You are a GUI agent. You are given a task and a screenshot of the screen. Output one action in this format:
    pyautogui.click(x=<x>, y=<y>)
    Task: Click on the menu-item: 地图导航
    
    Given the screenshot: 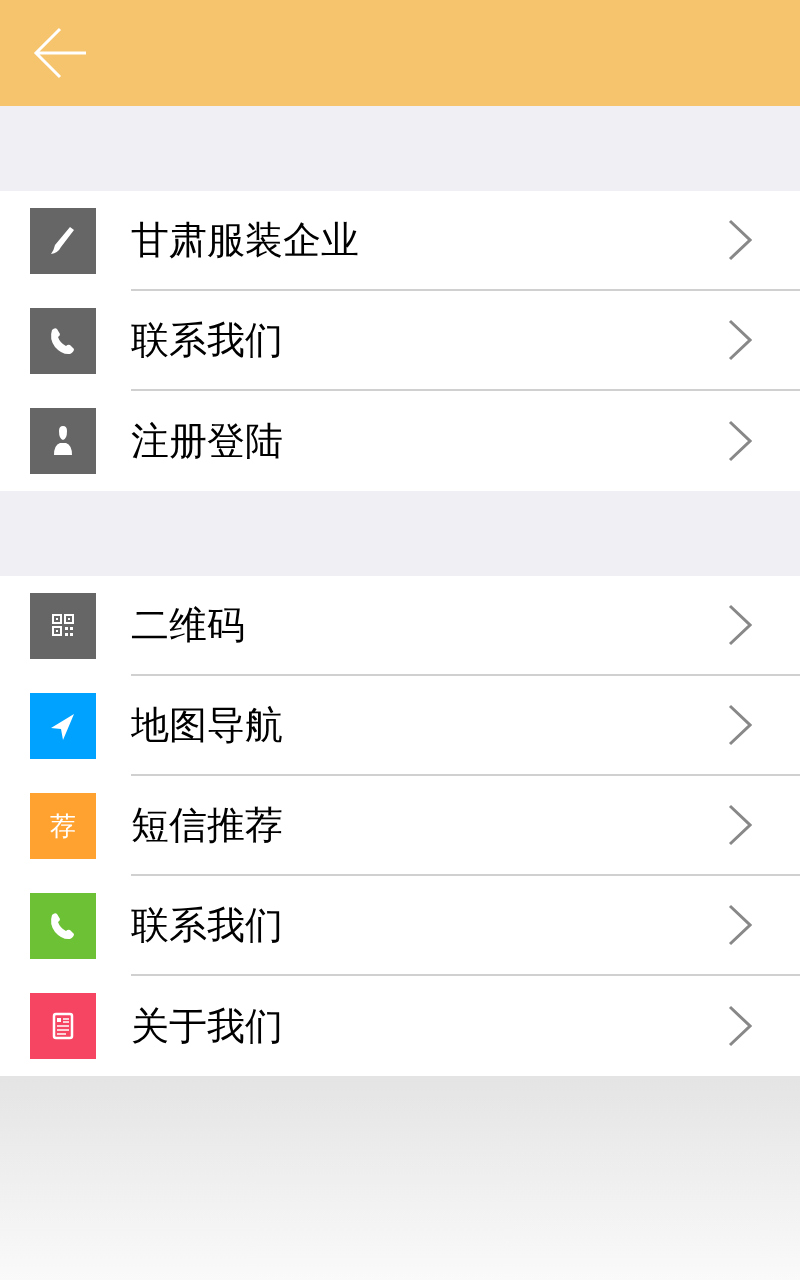 What is the action you would take?
    pyautogui.click(x=400, y=726)
    